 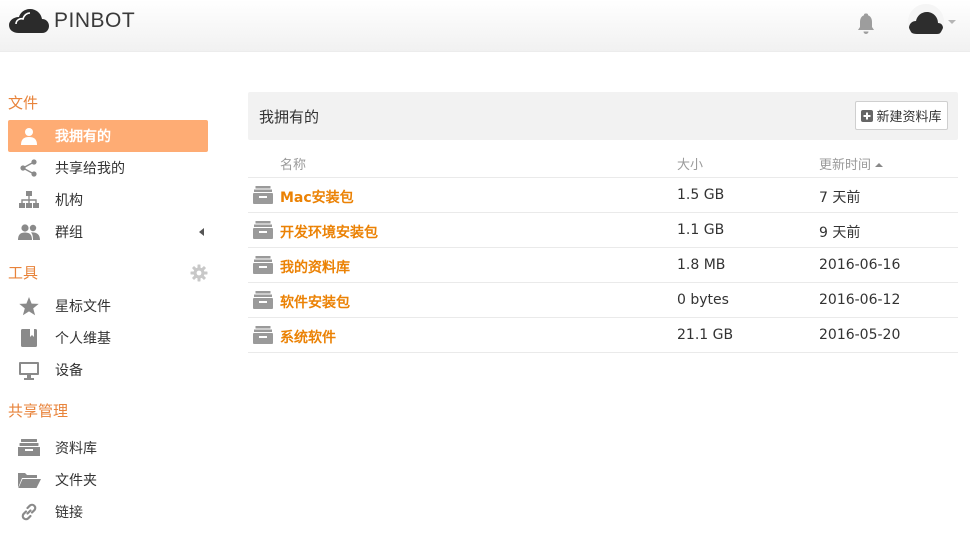 What do you see at coordinates (29, 136) in the screenshot?
I see `user-icon` at bounding box center [29, 136].